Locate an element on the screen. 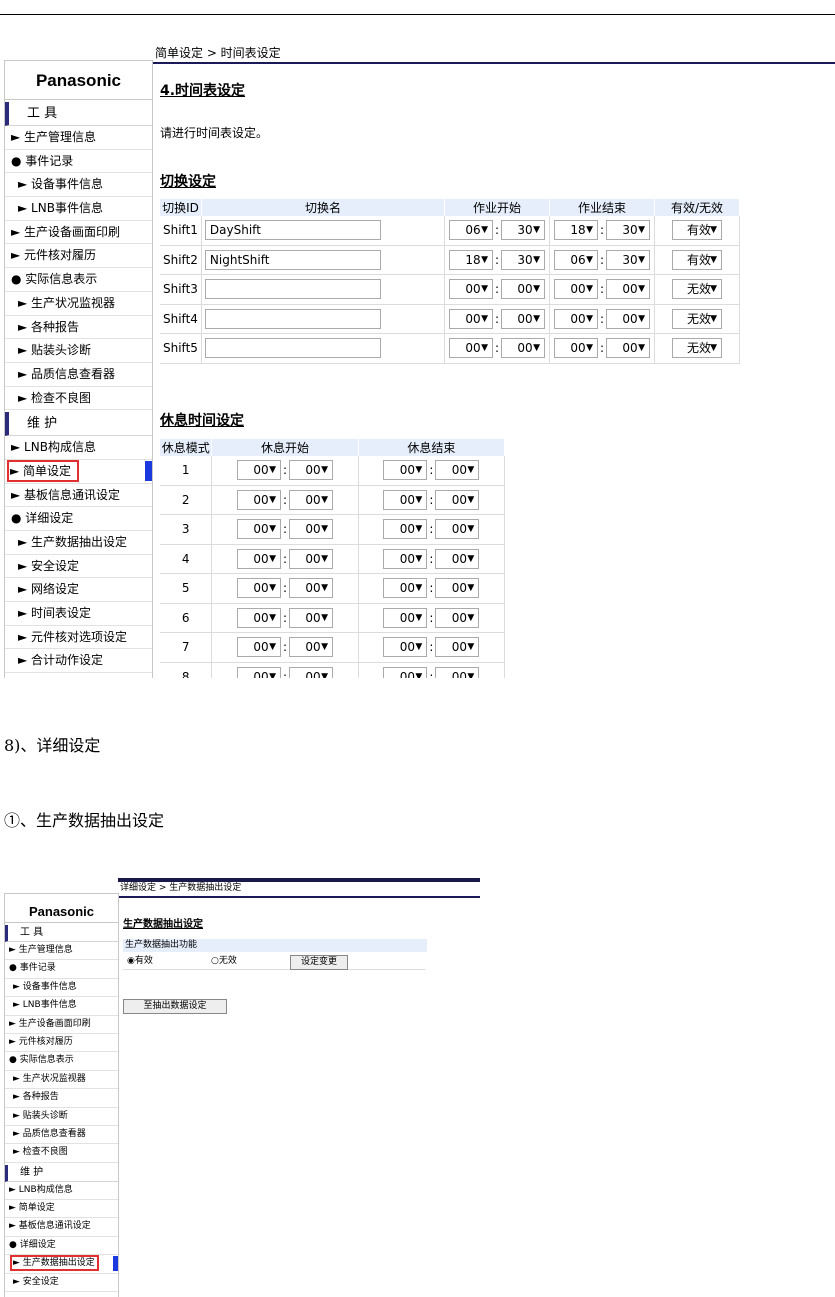 This screenshot has width=835, height=1297. sidebar-item: ► 网络设定 is located at coordinates (78, 590).